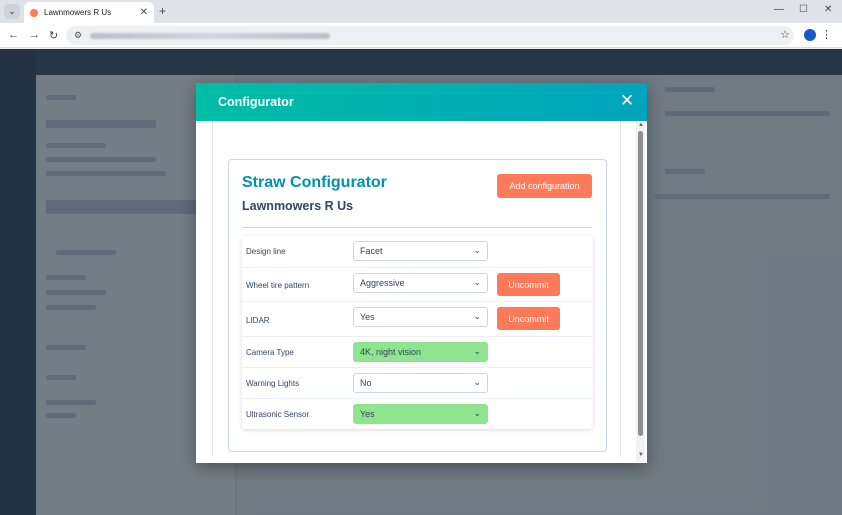  I want to click on option-label: Ultrasonic Sensor, so click(278, 414).